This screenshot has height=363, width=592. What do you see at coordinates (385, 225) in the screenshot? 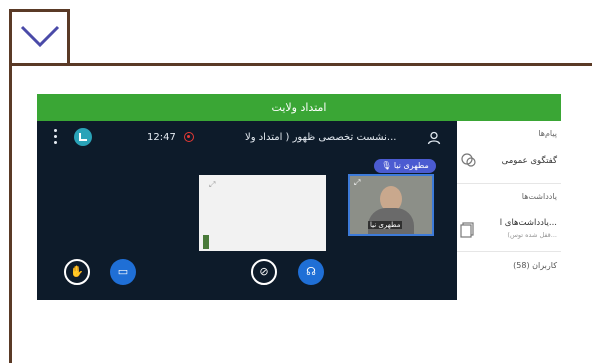
I see `webcam-name-label: مطهری نیا` at bounding box center [385, 225].